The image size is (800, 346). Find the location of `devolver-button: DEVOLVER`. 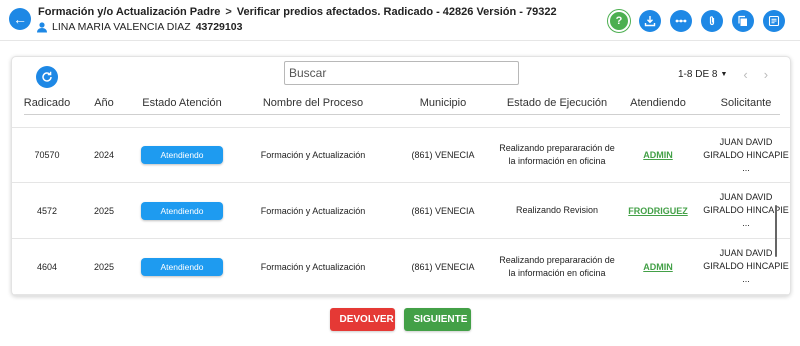

devolver-button: DEVOLVER is located at coordinates (362, 319).